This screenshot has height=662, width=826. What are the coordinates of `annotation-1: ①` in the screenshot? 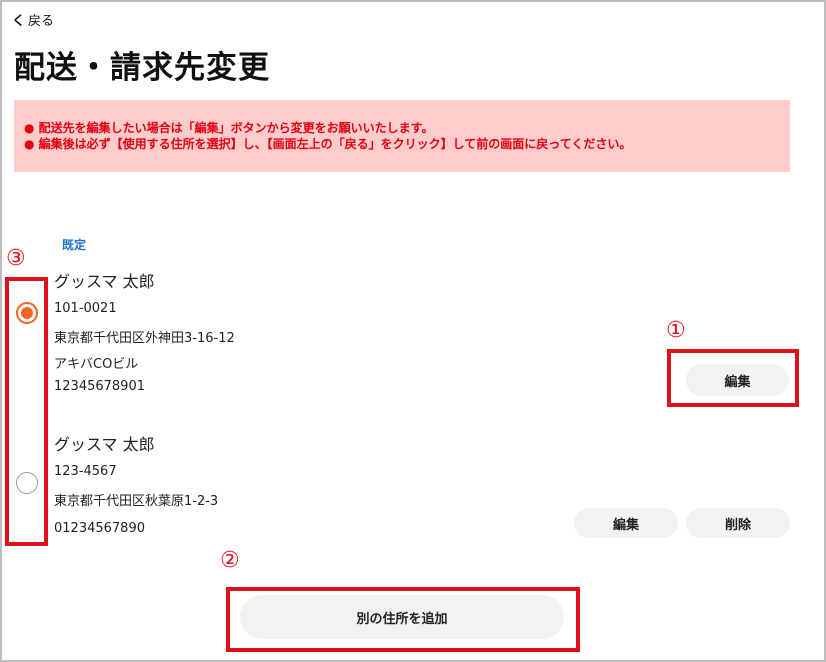 It's located at (676, 330).